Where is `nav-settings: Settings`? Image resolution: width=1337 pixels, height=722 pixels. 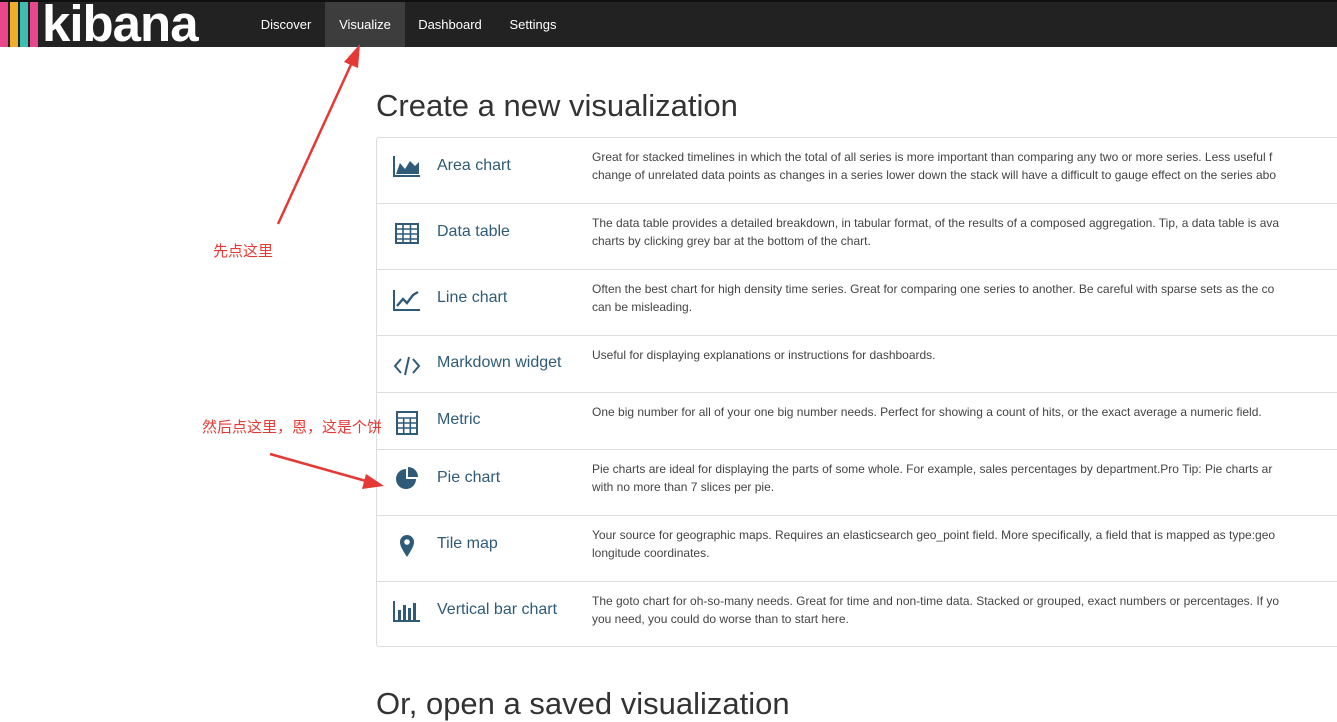 nav-settings: Settings is located at coordinates (533, 24).